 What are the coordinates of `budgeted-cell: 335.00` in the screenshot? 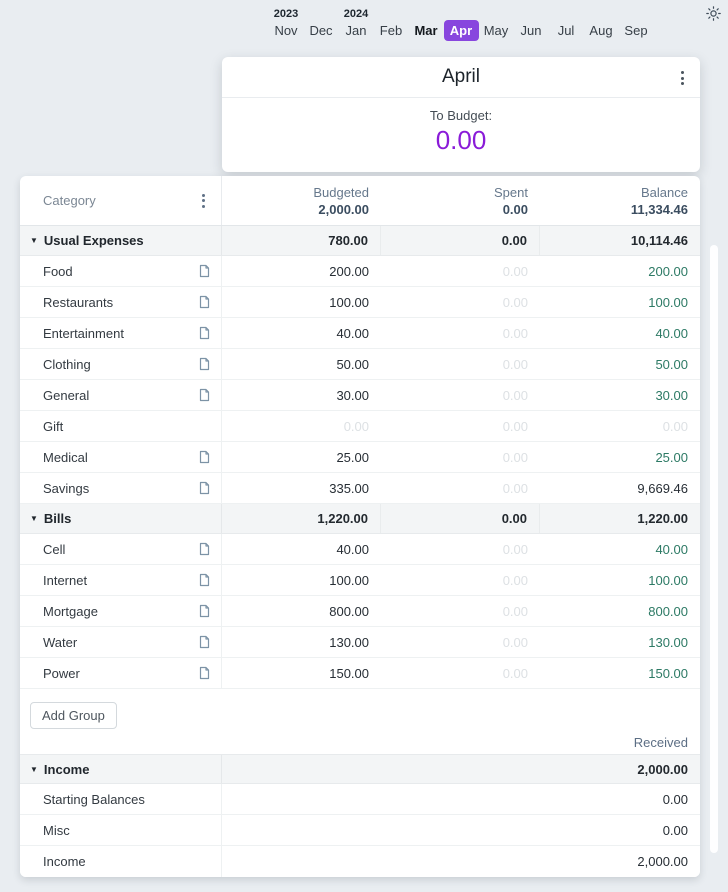 It's located at (301, 488).